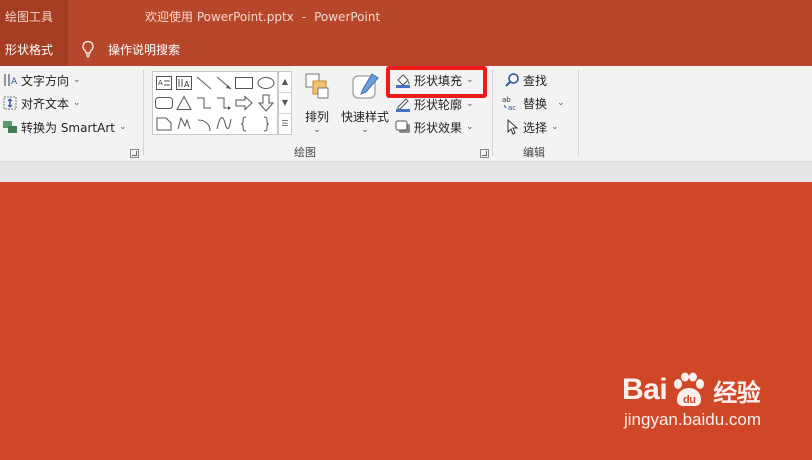 This screenshot has height=460, width=812. I want to click on arc-shape-icon, so click(204, 124).